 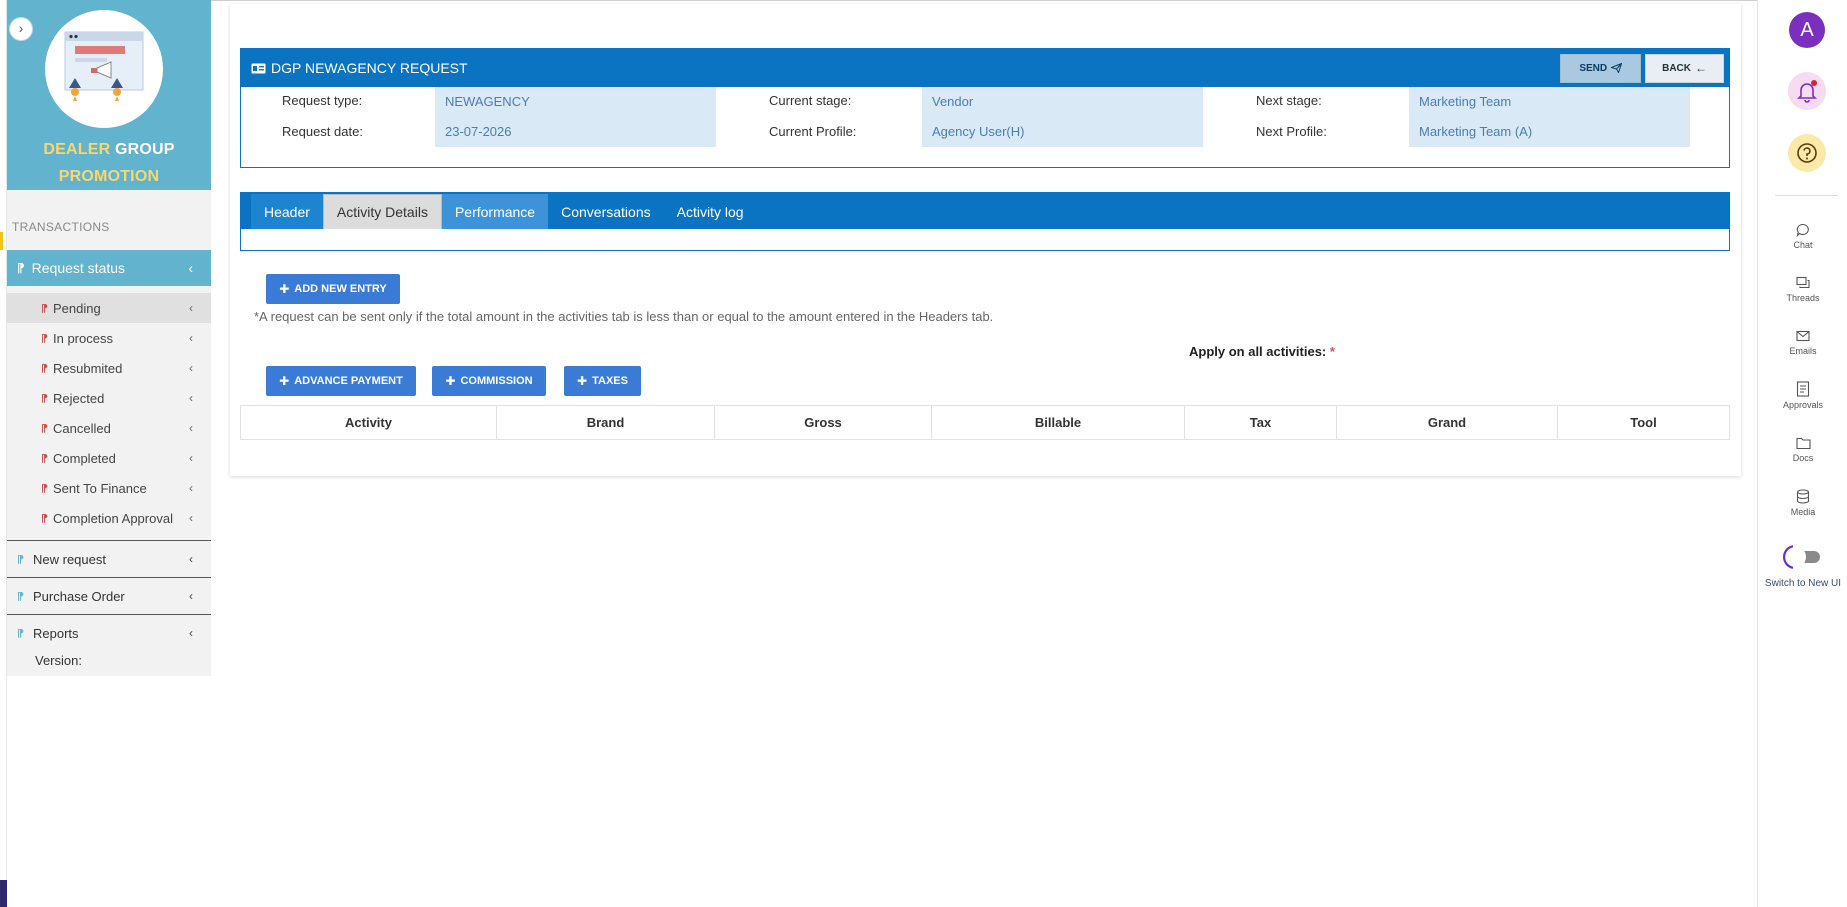 I want to click on taxes-button: ✚ TAXES, so click(x=602, y=381).